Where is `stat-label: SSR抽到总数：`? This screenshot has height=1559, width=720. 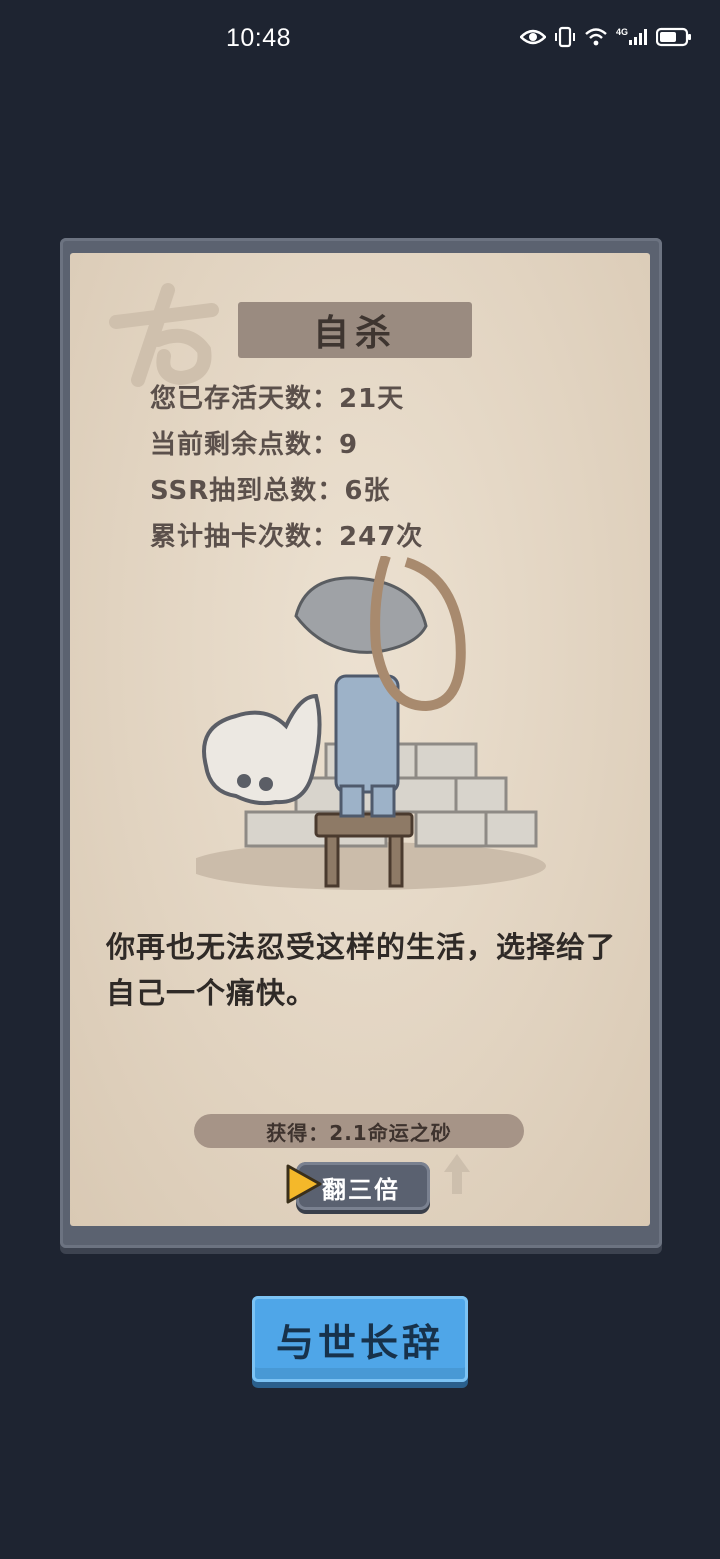
stat-label: SSR抽到总数： is located at coordinates (247, 491).